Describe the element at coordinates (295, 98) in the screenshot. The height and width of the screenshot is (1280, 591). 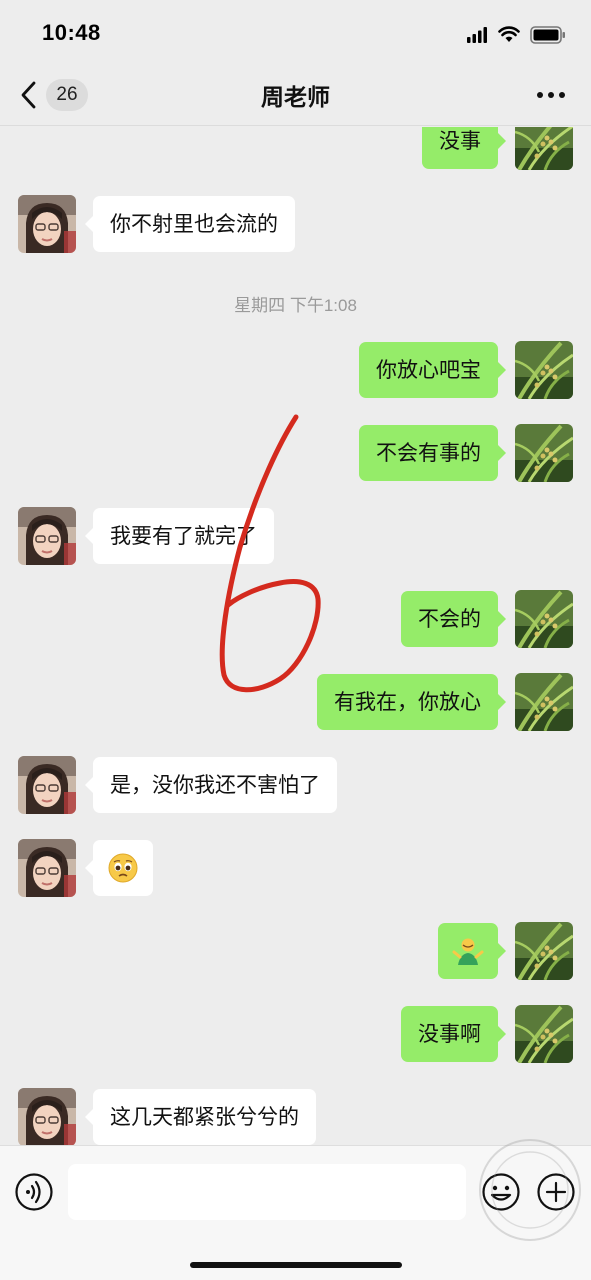
I see `chat-title: 周老师` at that location.